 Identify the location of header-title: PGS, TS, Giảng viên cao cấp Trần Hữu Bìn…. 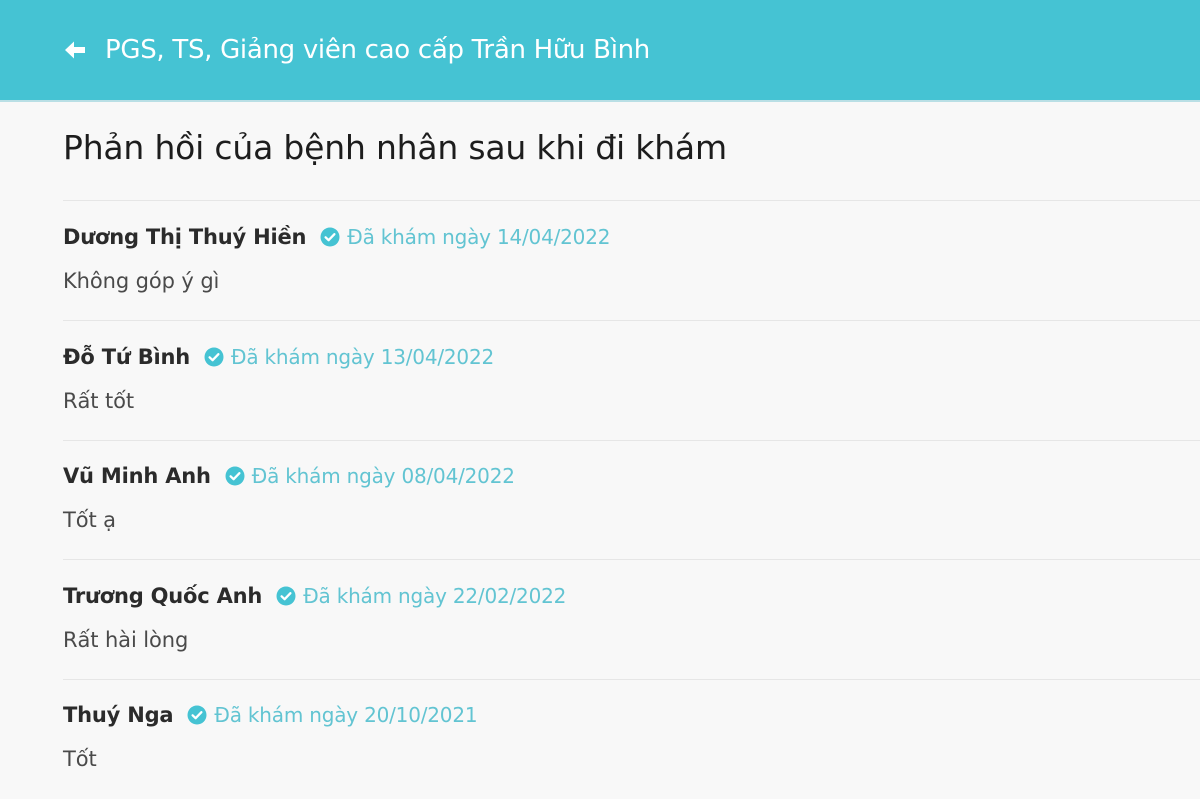
(377, 50).